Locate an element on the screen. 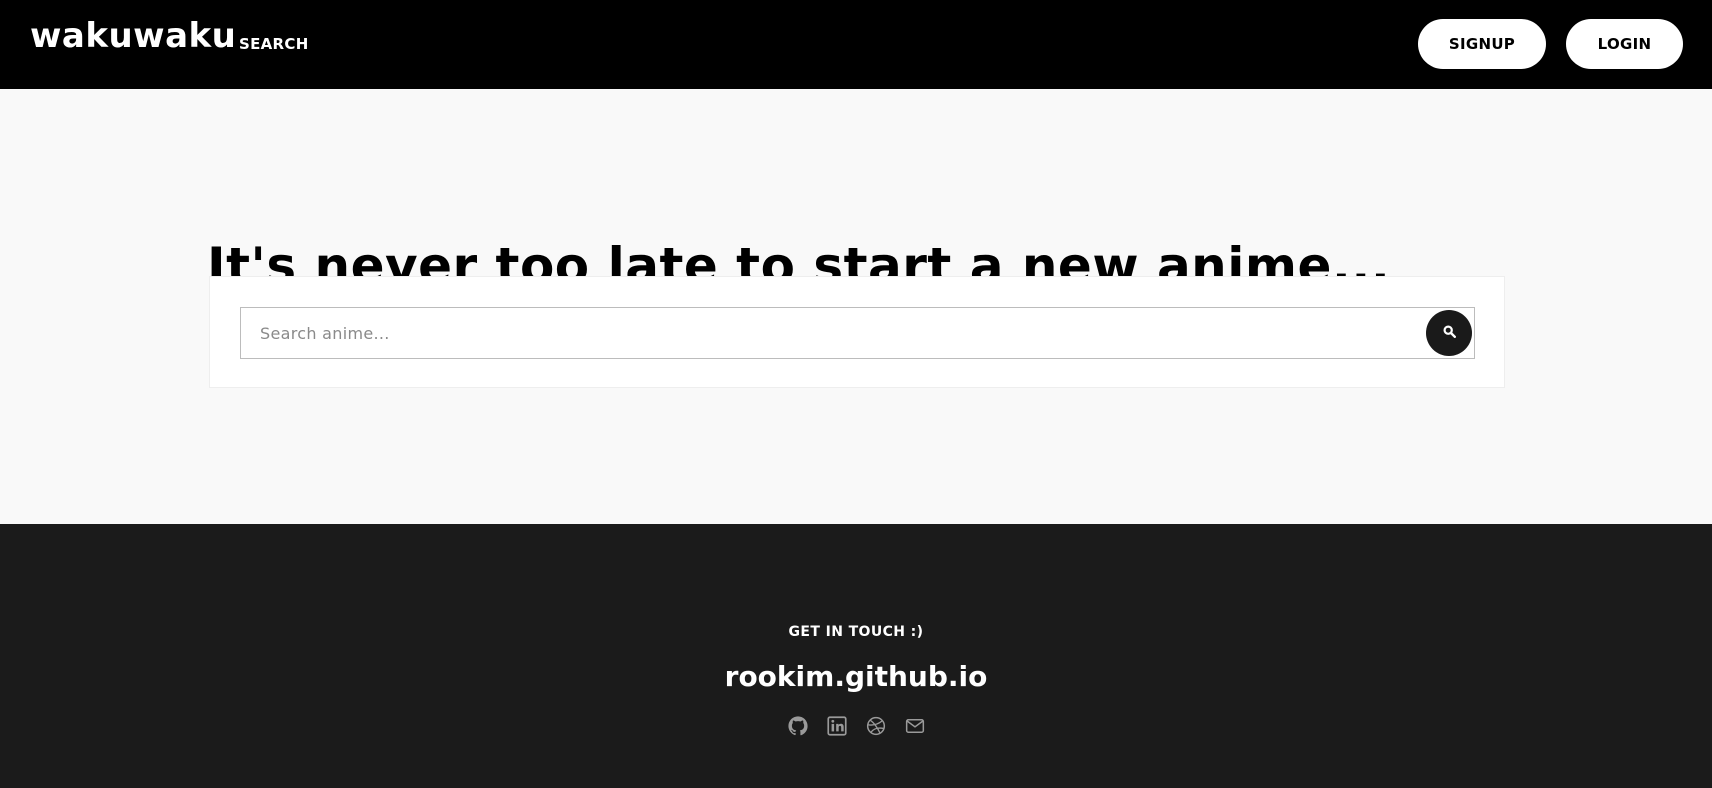 The image size is (1712, 788). mail-icon is located at coordinates (915, 726).